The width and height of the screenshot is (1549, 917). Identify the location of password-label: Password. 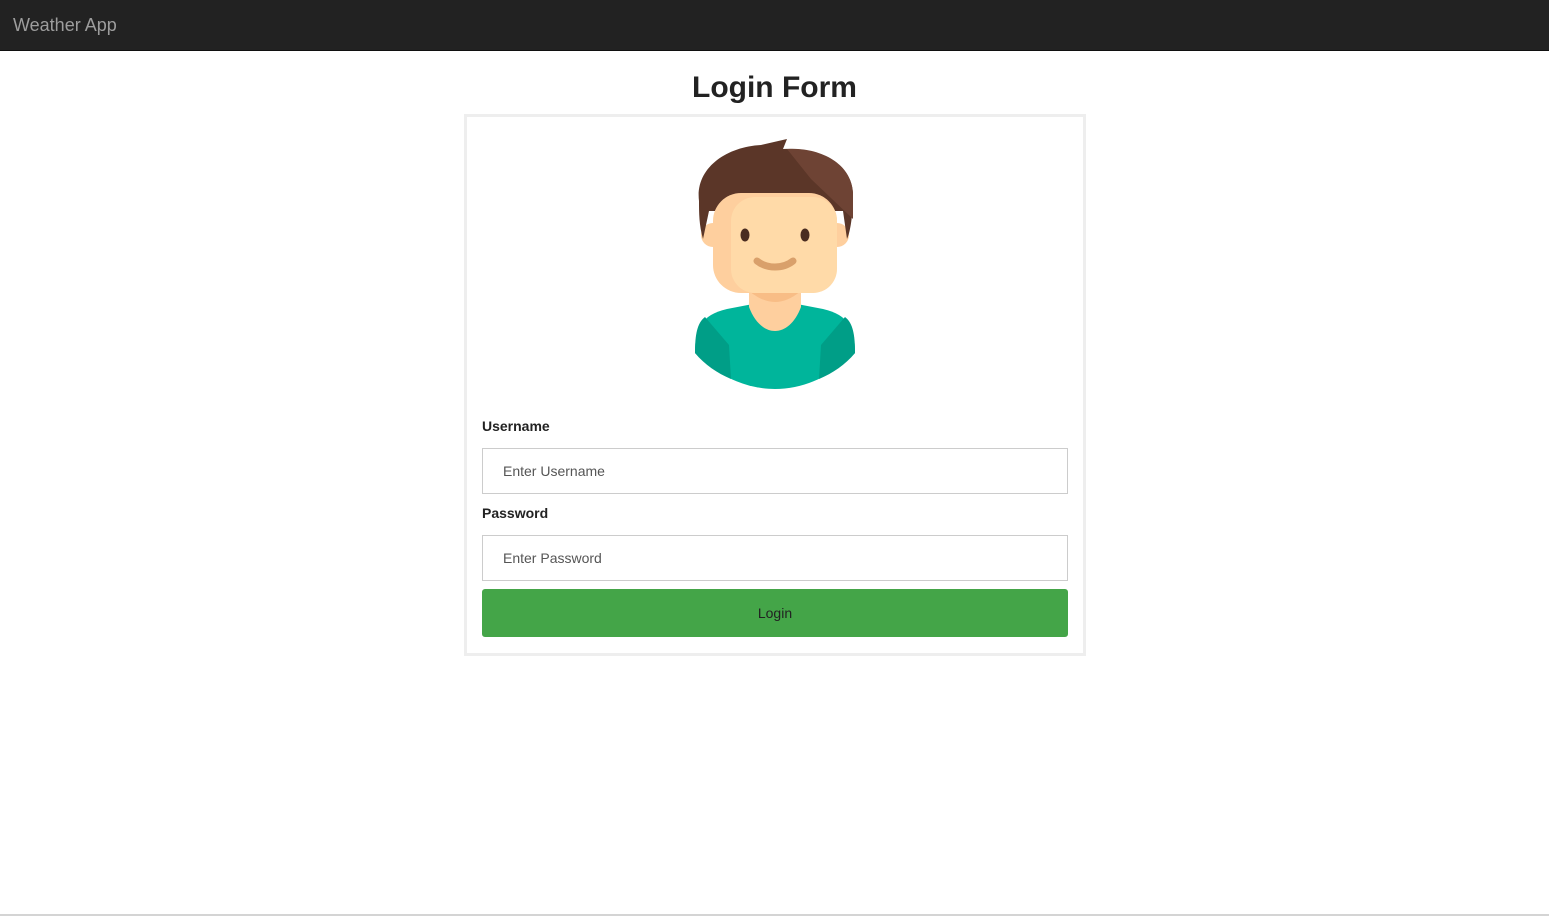
(515, 513).